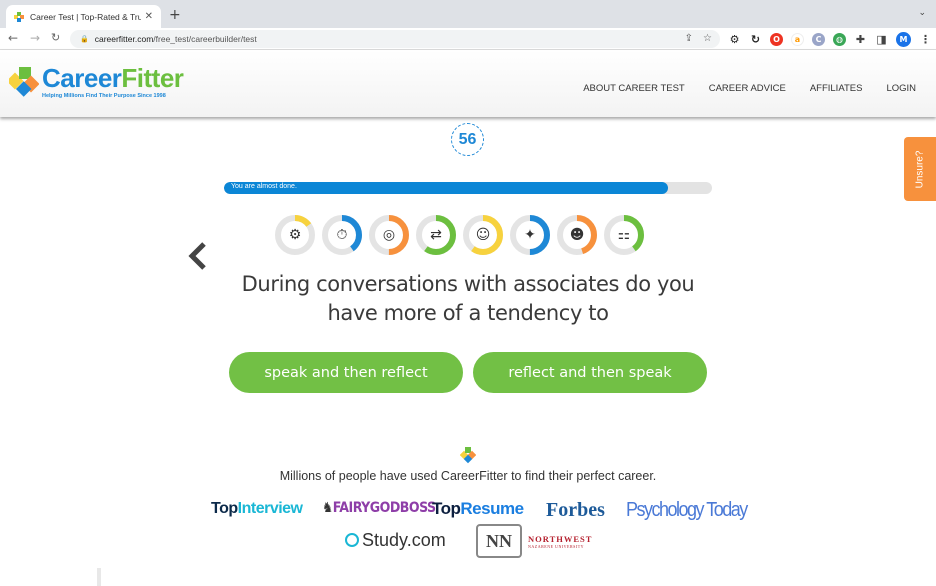 The height and width of the screenshot is (586, 936). I want to click on new-tab-icon: +, so click(175, 15).